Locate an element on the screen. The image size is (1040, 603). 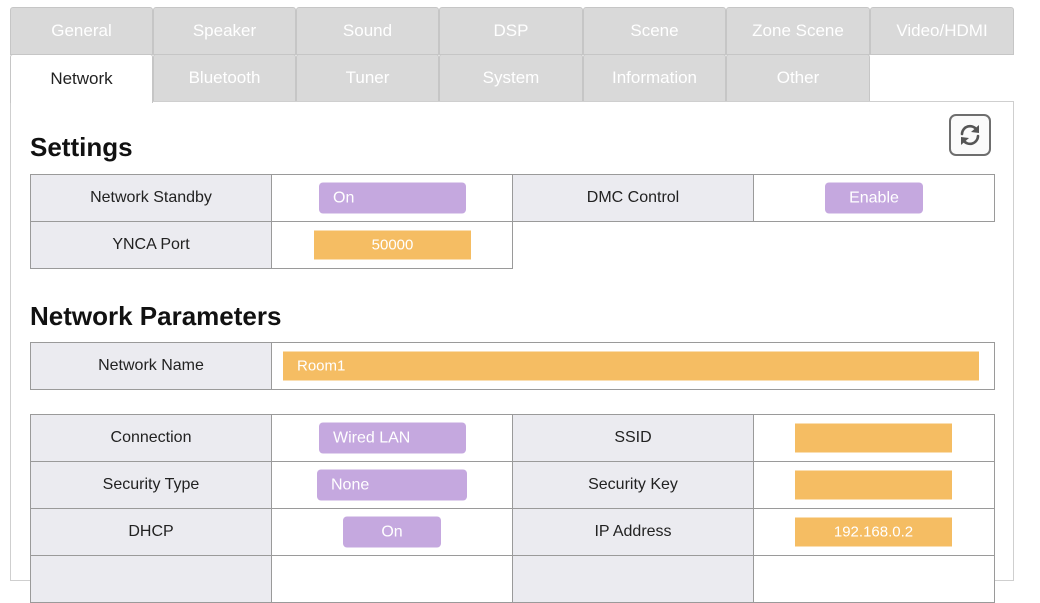
tab-dsp: DSP is located at coordinates (511, 31).